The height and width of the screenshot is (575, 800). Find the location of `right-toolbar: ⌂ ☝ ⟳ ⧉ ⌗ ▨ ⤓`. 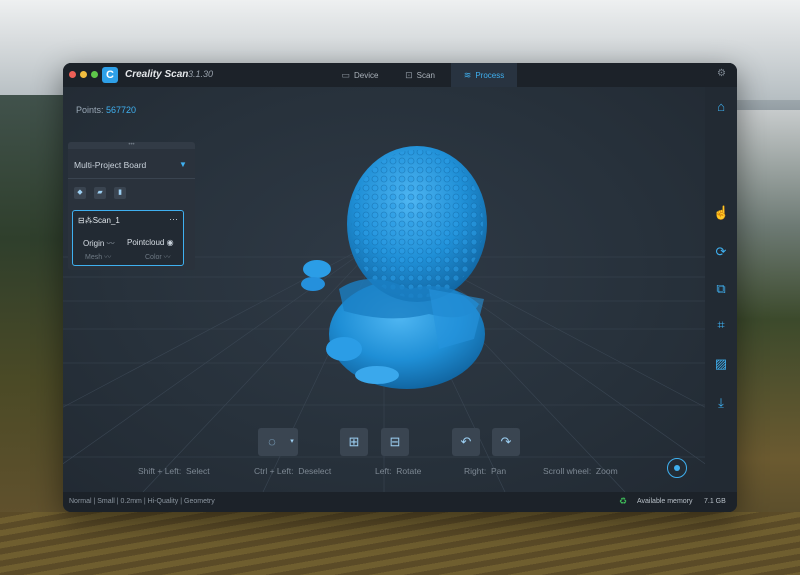

right-toolbar: ⌂ ☝ ⟳ ⧉ ⌗ ▨ ⤓ is located at coordinates (721, 289).